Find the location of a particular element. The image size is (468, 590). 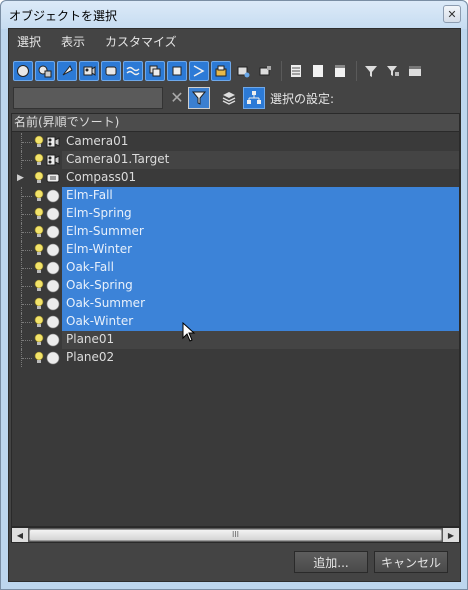

container-filter-button is located at coordinates (221, 71).